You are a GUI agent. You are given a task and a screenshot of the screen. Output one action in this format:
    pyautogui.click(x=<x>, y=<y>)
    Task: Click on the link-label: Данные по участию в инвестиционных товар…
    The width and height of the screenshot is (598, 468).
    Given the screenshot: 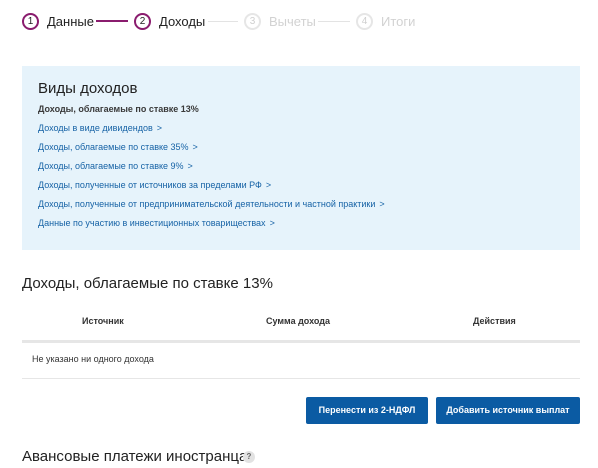 What is the action you would take?
    pyautogui.click(x=152, y=223)
    